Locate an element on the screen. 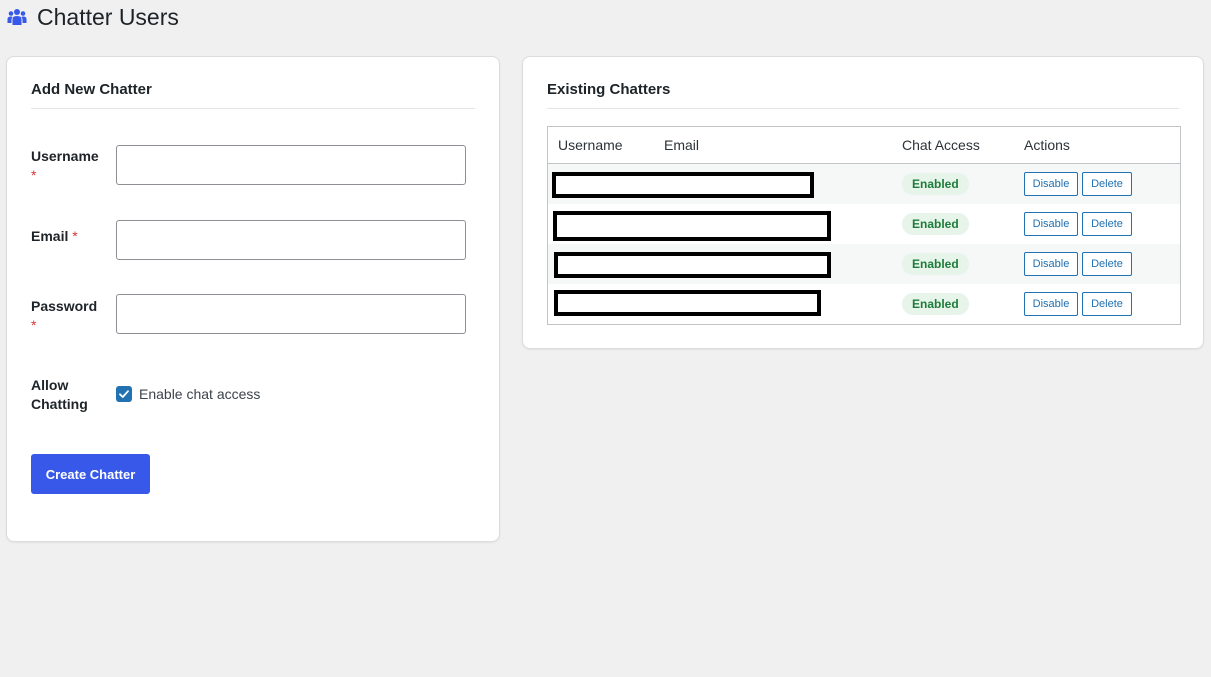  enable-chat-checkbox is located at coordinates (124, 394).